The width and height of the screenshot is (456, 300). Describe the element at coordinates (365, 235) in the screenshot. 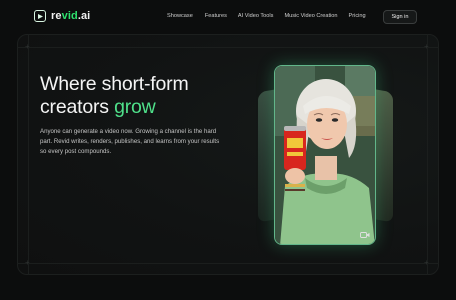

I see `video-camera-icon` at that location.